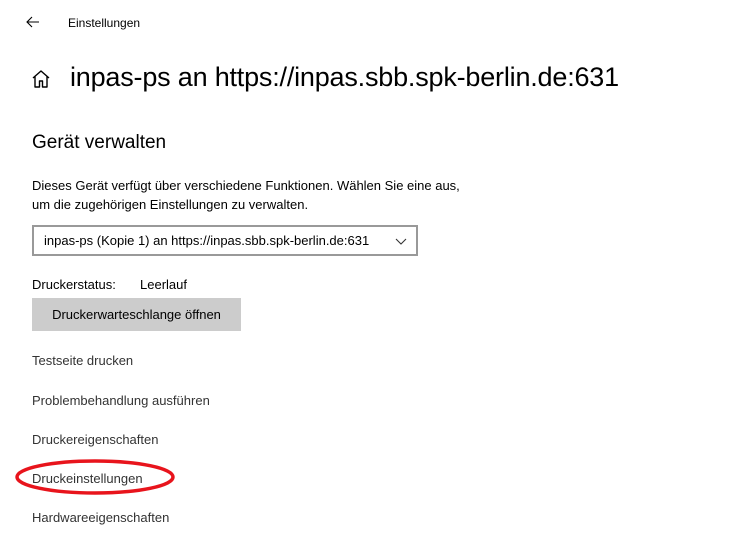 This screenshot has width=746, height=556. What do you see at coordinates (99, 142) in the screenshot?
I see `section-title: Gerät verwalten` at bounding box center [99, 142].